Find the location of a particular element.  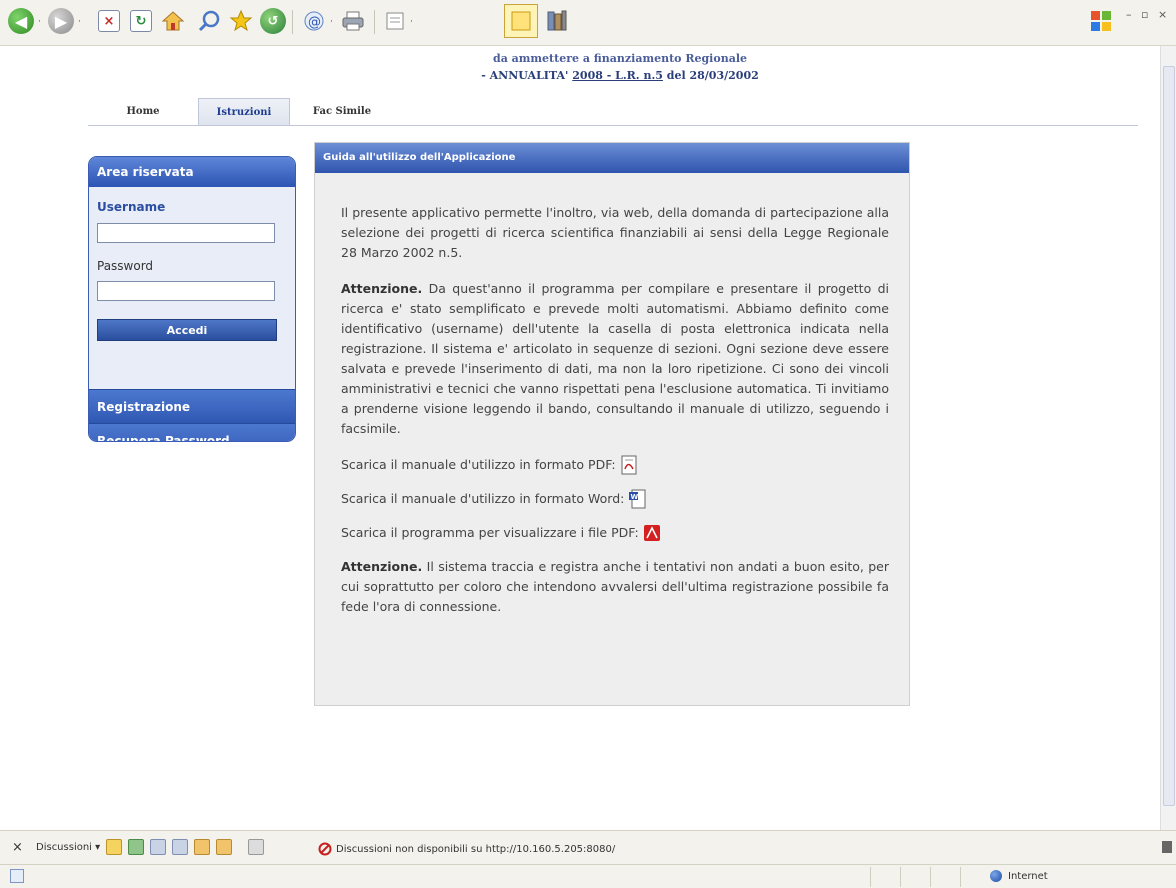

research-button is located at coordinates (557, 21).